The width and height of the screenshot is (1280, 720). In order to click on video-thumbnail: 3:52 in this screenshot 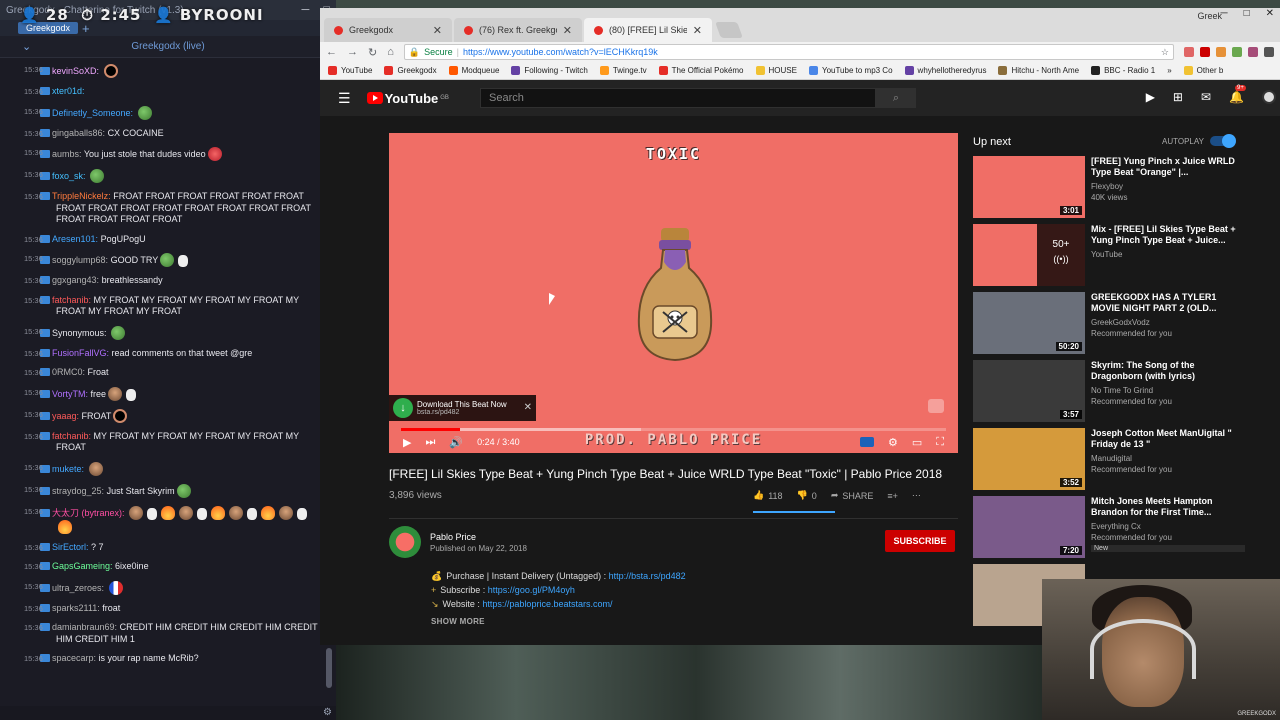, I will do `click(1029, 459)`.